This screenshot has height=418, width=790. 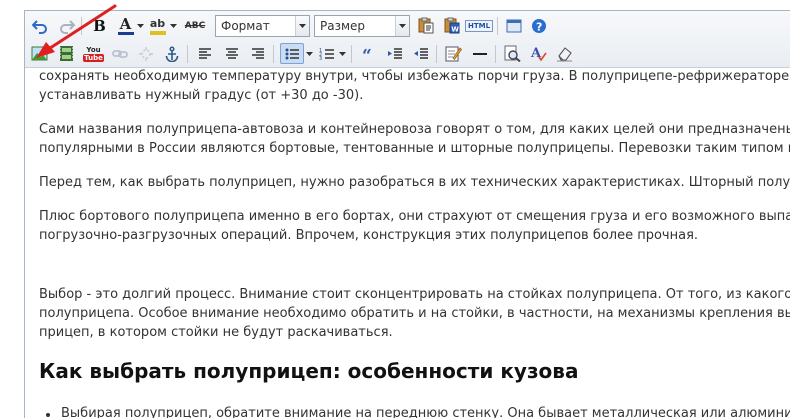 I want to click on font-color-icon: A, so click(x=125, y=23).